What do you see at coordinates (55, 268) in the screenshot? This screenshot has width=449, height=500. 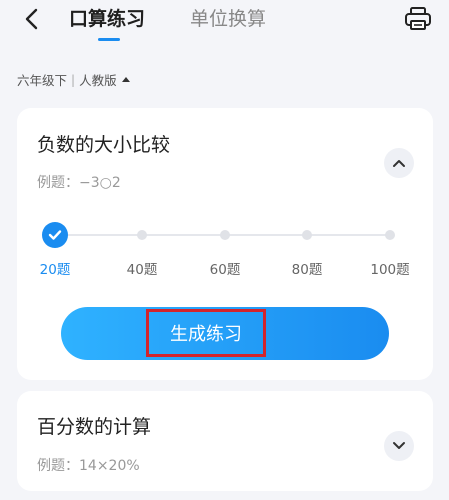 I see `option-label-20: 20题` at bounding box center [55, 268].